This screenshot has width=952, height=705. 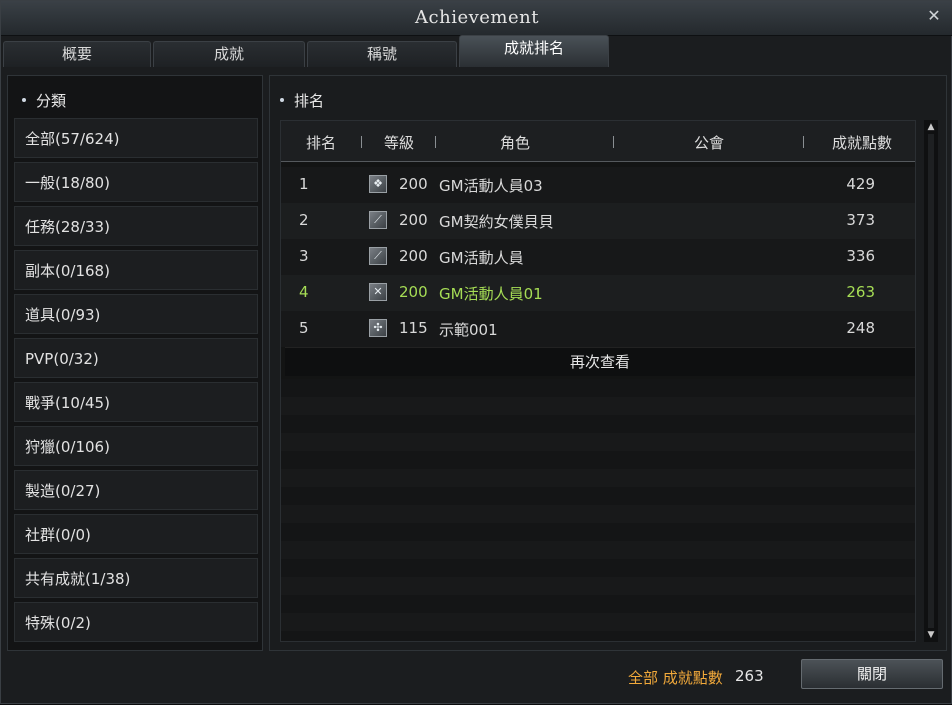 I want to click on tab-bar: 概要 成就 稱號 成就排名, so click(x=476, y=51).